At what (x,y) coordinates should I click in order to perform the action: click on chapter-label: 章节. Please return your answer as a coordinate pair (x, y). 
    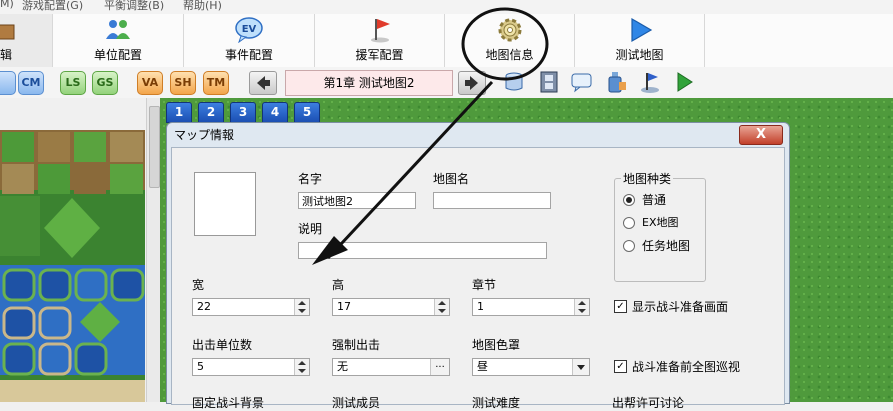
    Looking at the image, I should click on (484, 285).